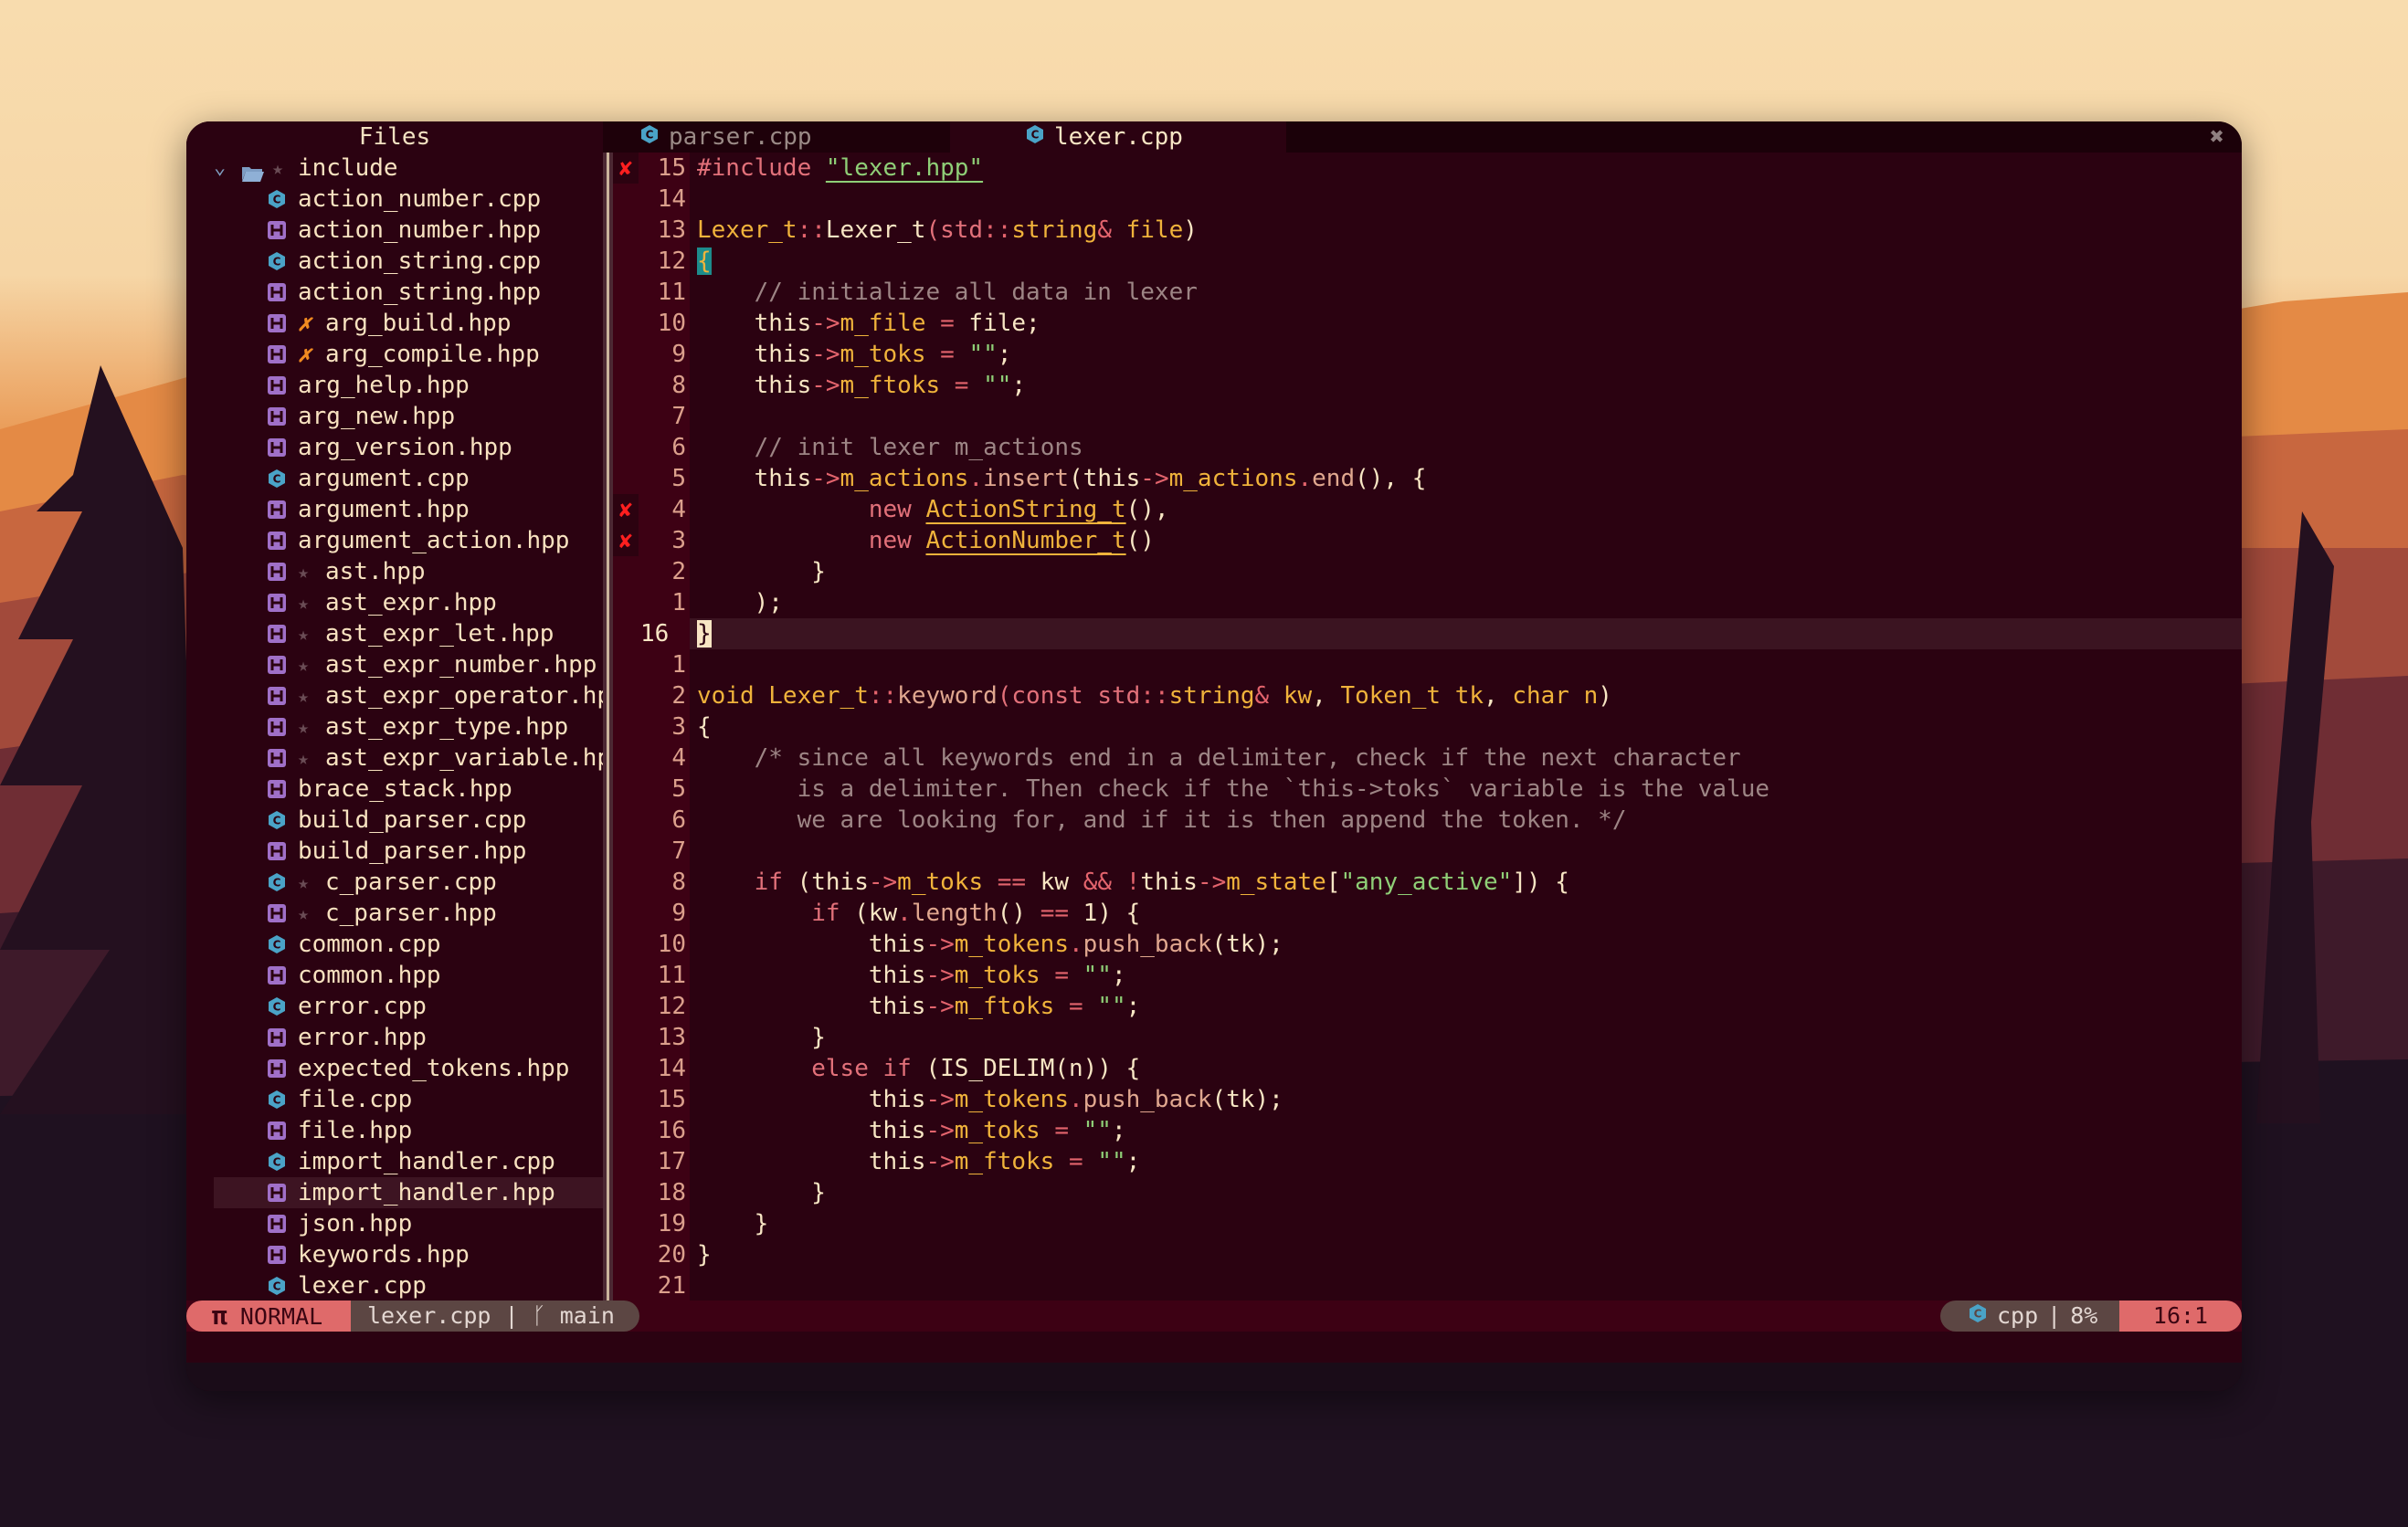 The width and height of the screenshot is (2408, 1527). Describe the element at coordinates (408, 882) in the screenshot. I see `file-tree-item: C ★ c_parser.cpp` at that location.